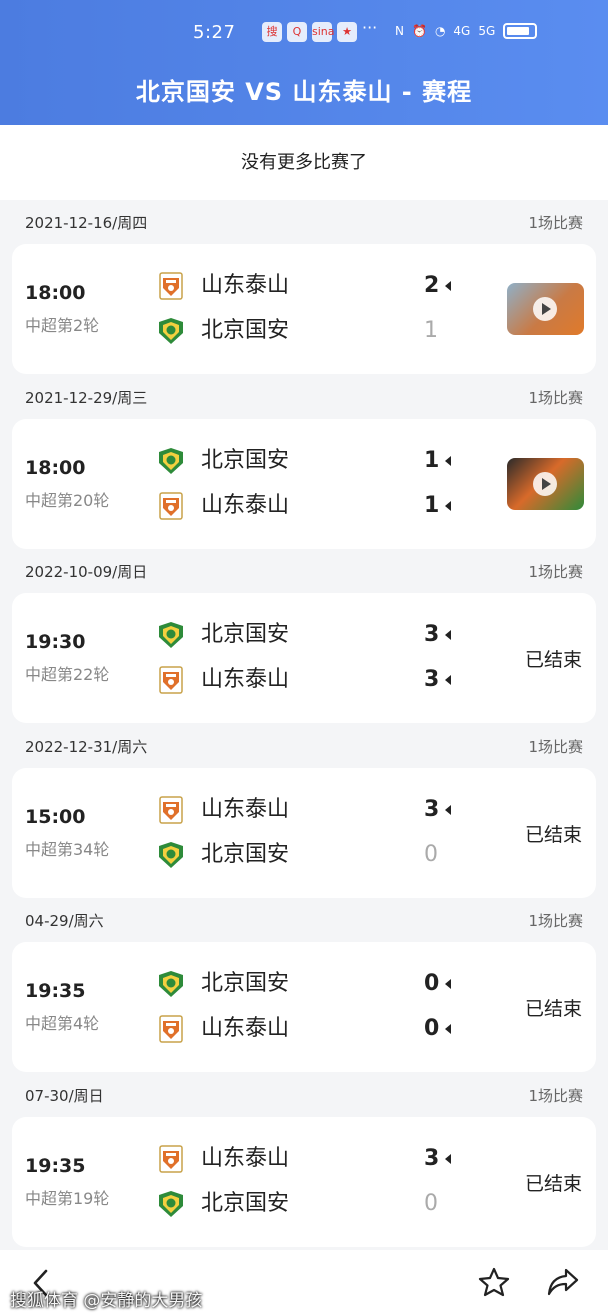  What do you see at coordinates (67, 500) in the screenshot?
I see `match-round: 中超第20轮` at bounding box center [67, 500].